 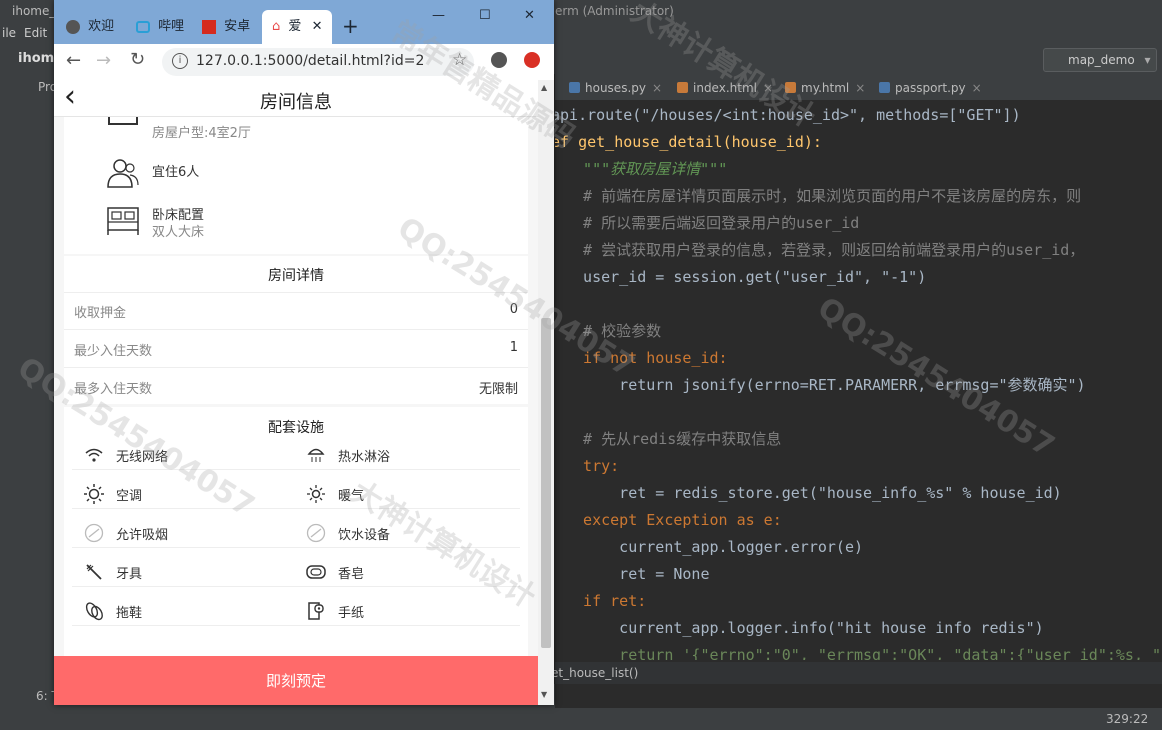 What do you see at coordinates (95, 27) in the screenshot?
I see `browser-tab: 欢迎` at bounding box center [95, 27].